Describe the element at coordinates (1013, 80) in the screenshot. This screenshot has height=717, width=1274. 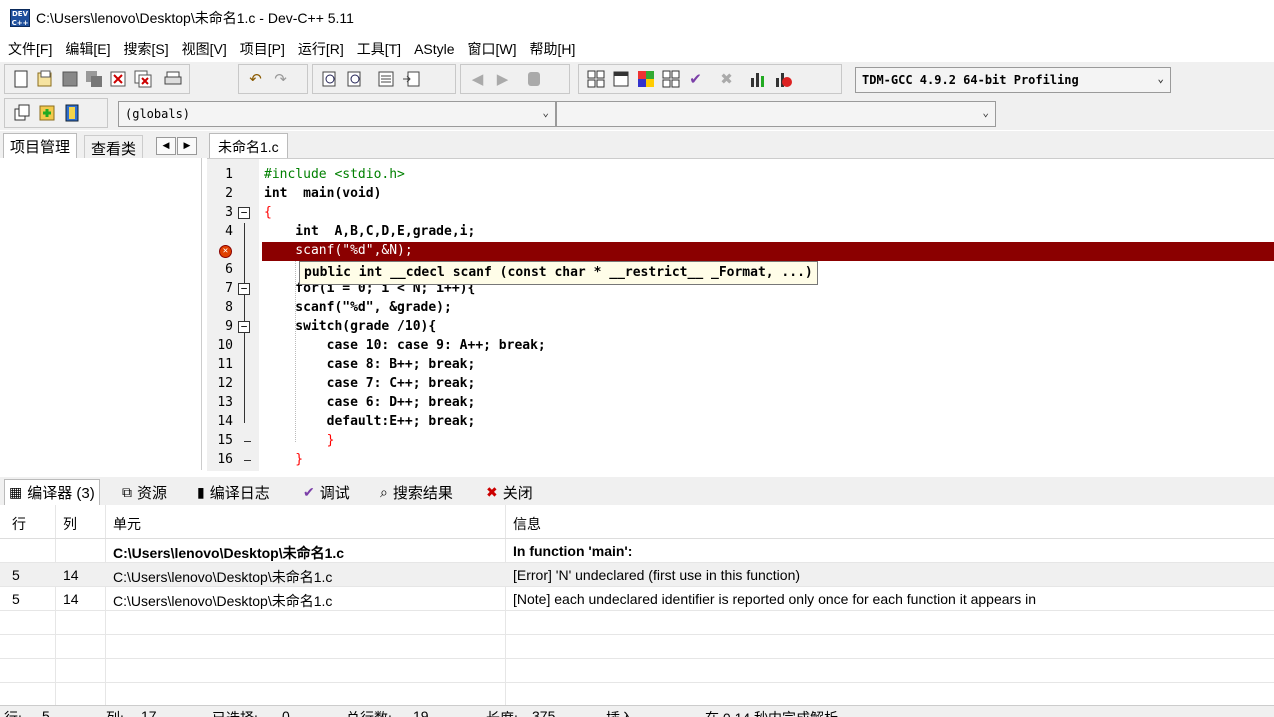
I see `compiler-select: TDM-GCC 4.9.2 64-bit Profiling ⌄` at that location.